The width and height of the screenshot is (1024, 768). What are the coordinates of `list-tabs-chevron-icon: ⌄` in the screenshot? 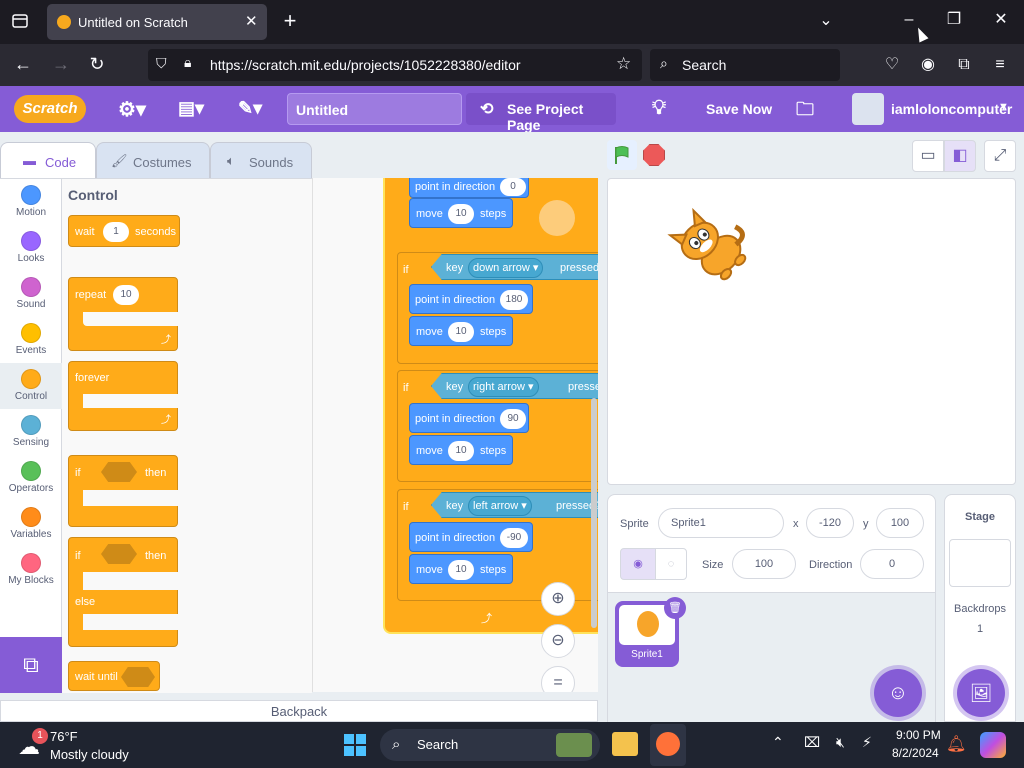 It's located at (826, 21).